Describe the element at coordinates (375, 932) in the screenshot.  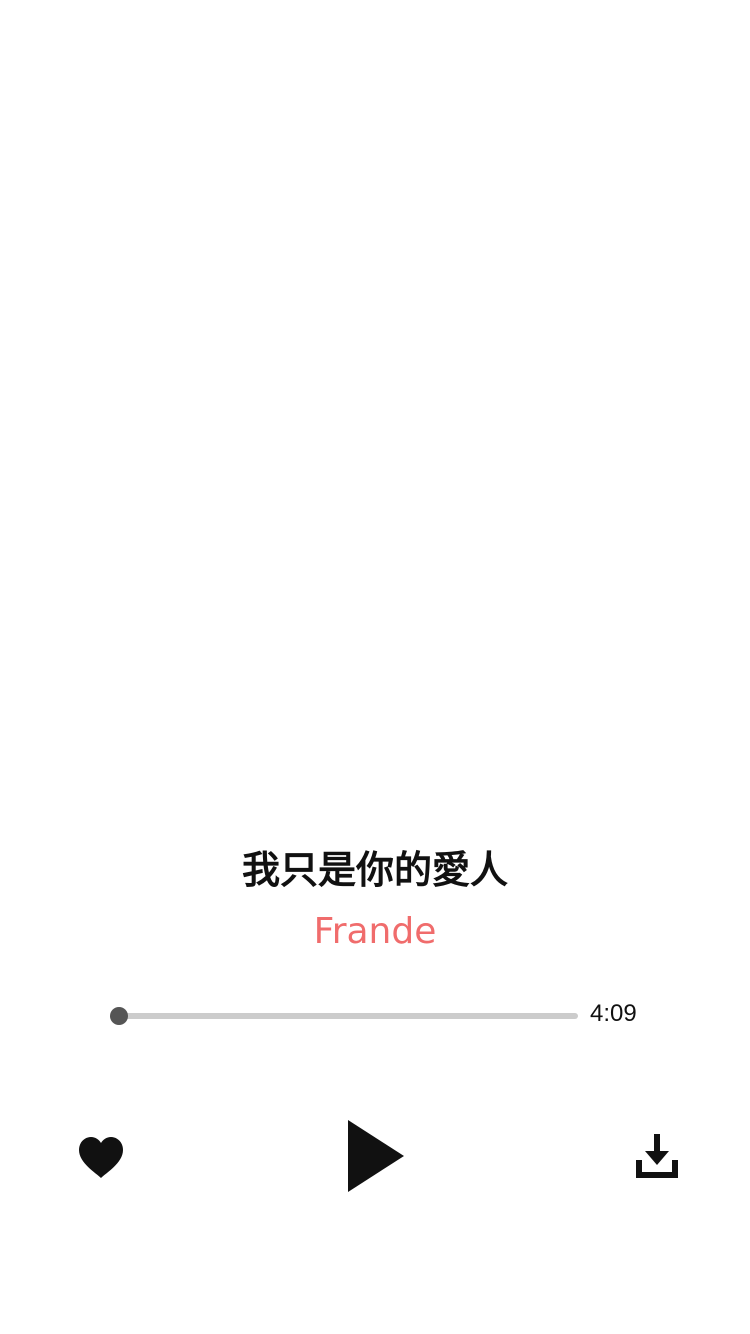
I see `artist-name: Frande` at that location.